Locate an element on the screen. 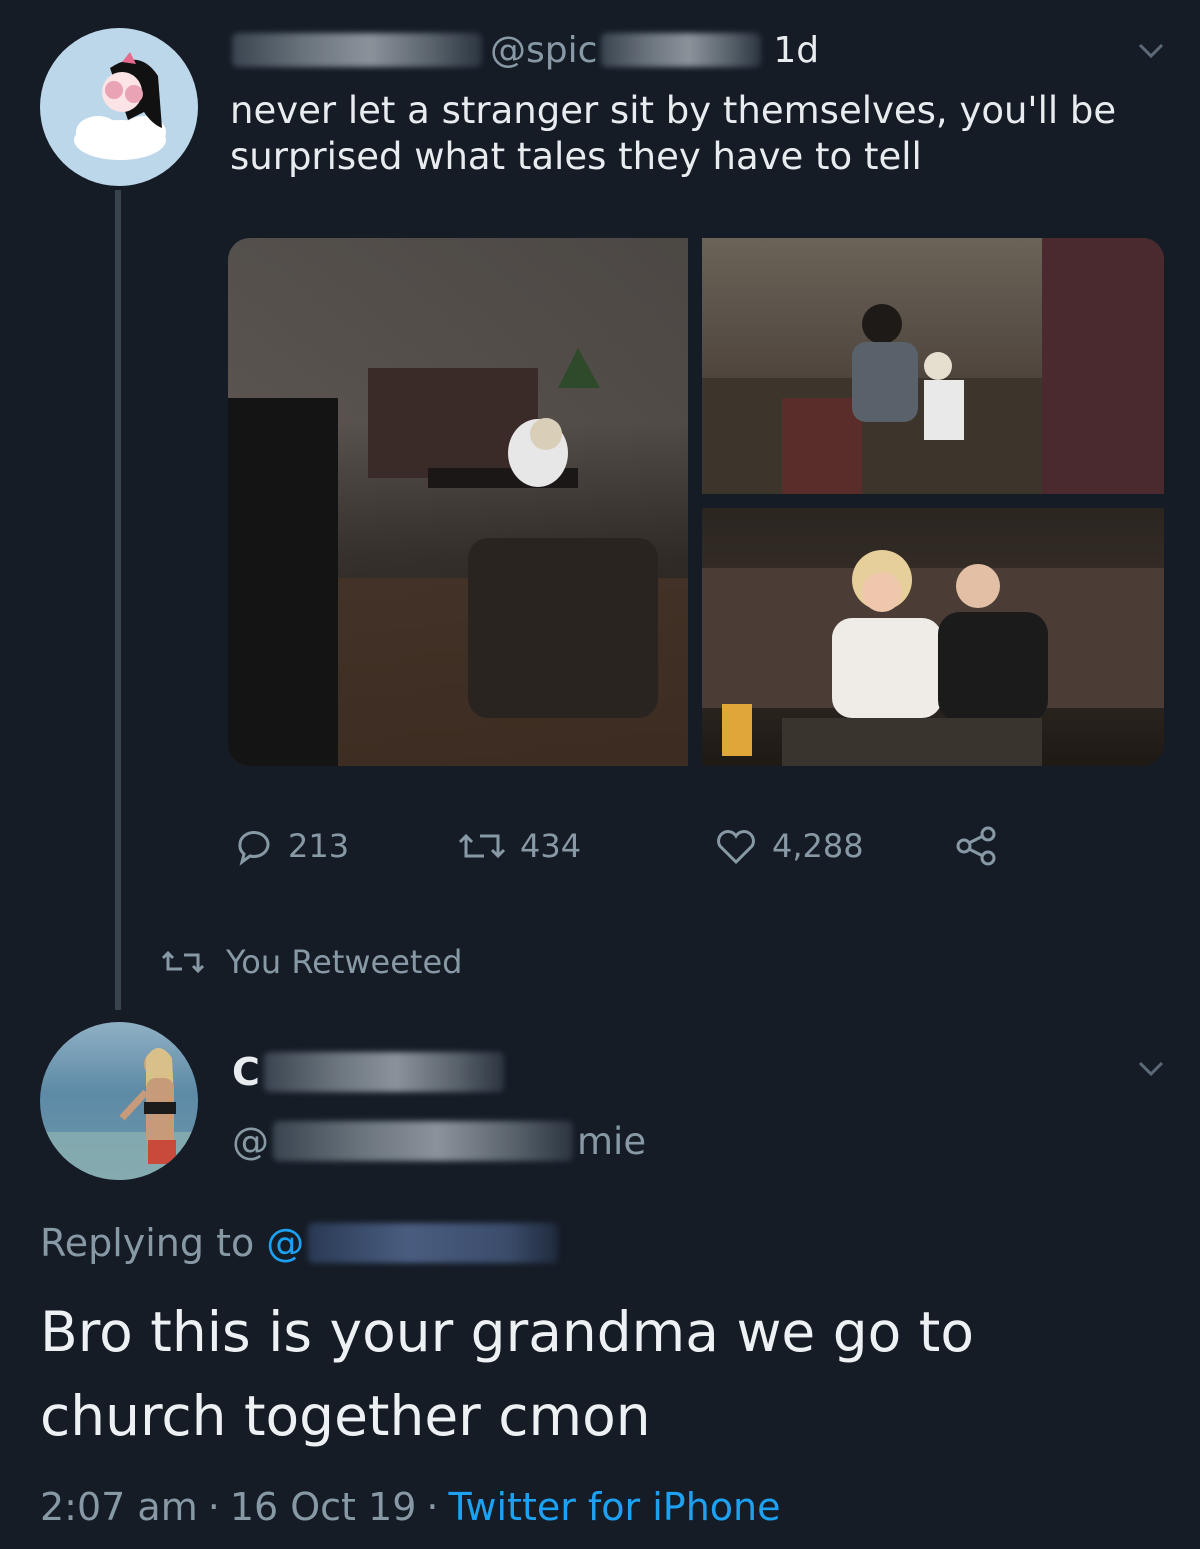 The height and width of the screenshot is (1549, 1200). replying-to: Replying to @ is located at coordinates (299, 1243).